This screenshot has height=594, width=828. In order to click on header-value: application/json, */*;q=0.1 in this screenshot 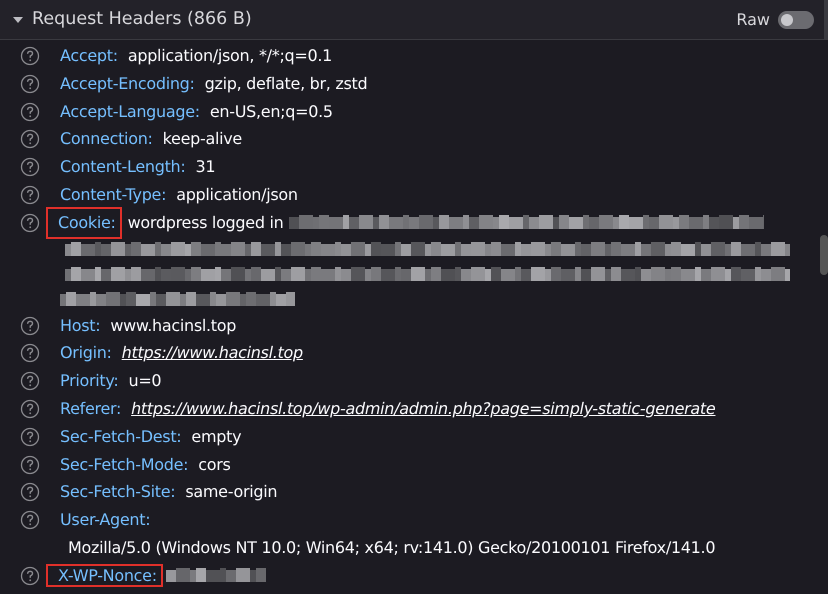, I will do `click(230, 56)`.